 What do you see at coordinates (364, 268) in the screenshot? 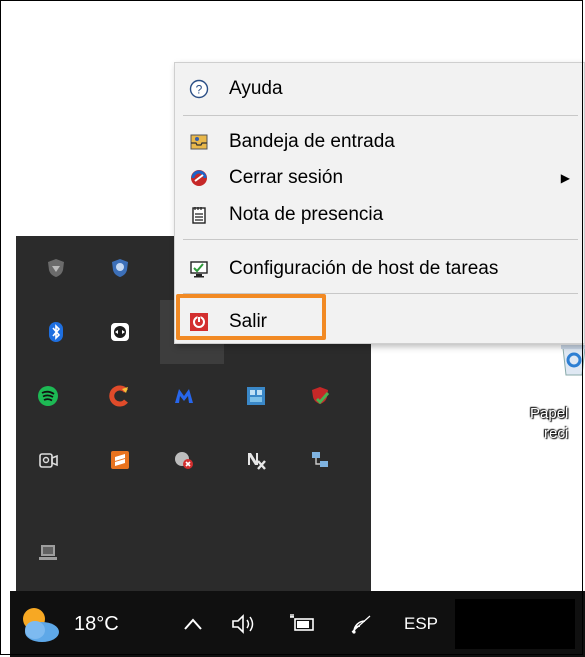
I see `menu-item-label: Configuración de host de tareas` at bounding box center [364, 268].